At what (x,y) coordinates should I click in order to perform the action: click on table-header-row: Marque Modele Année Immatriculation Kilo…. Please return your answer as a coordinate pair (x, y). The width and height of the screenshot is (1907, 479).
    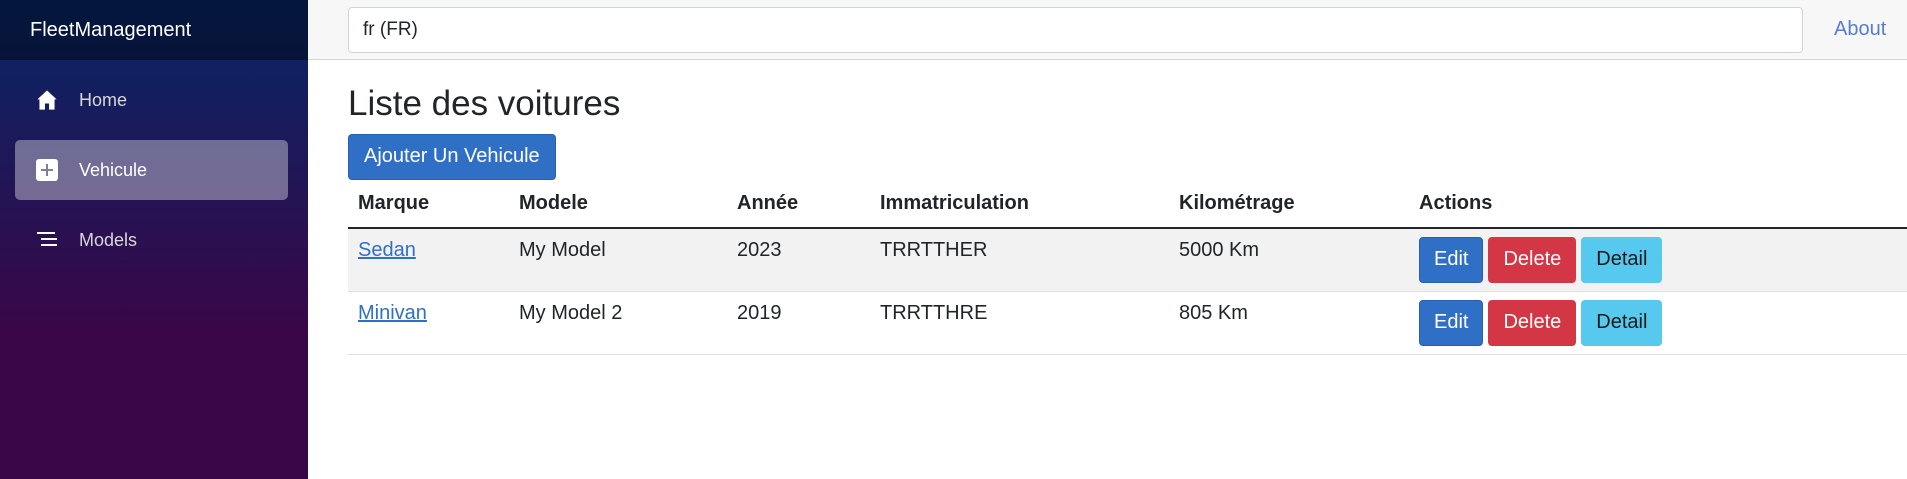
    Looking at the image, I should click on (1127, 205).